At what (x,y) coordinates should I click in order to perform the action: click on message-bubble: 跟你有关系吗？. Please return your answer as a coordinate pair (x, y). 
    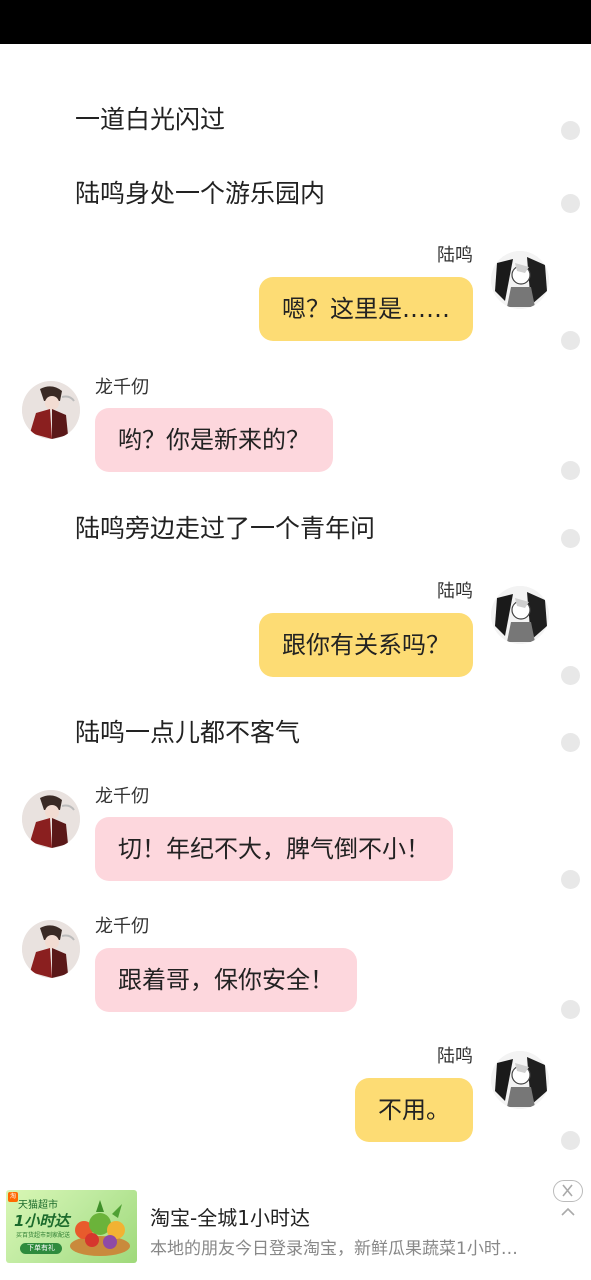
    Looking at the image, I should click on (366, 645).